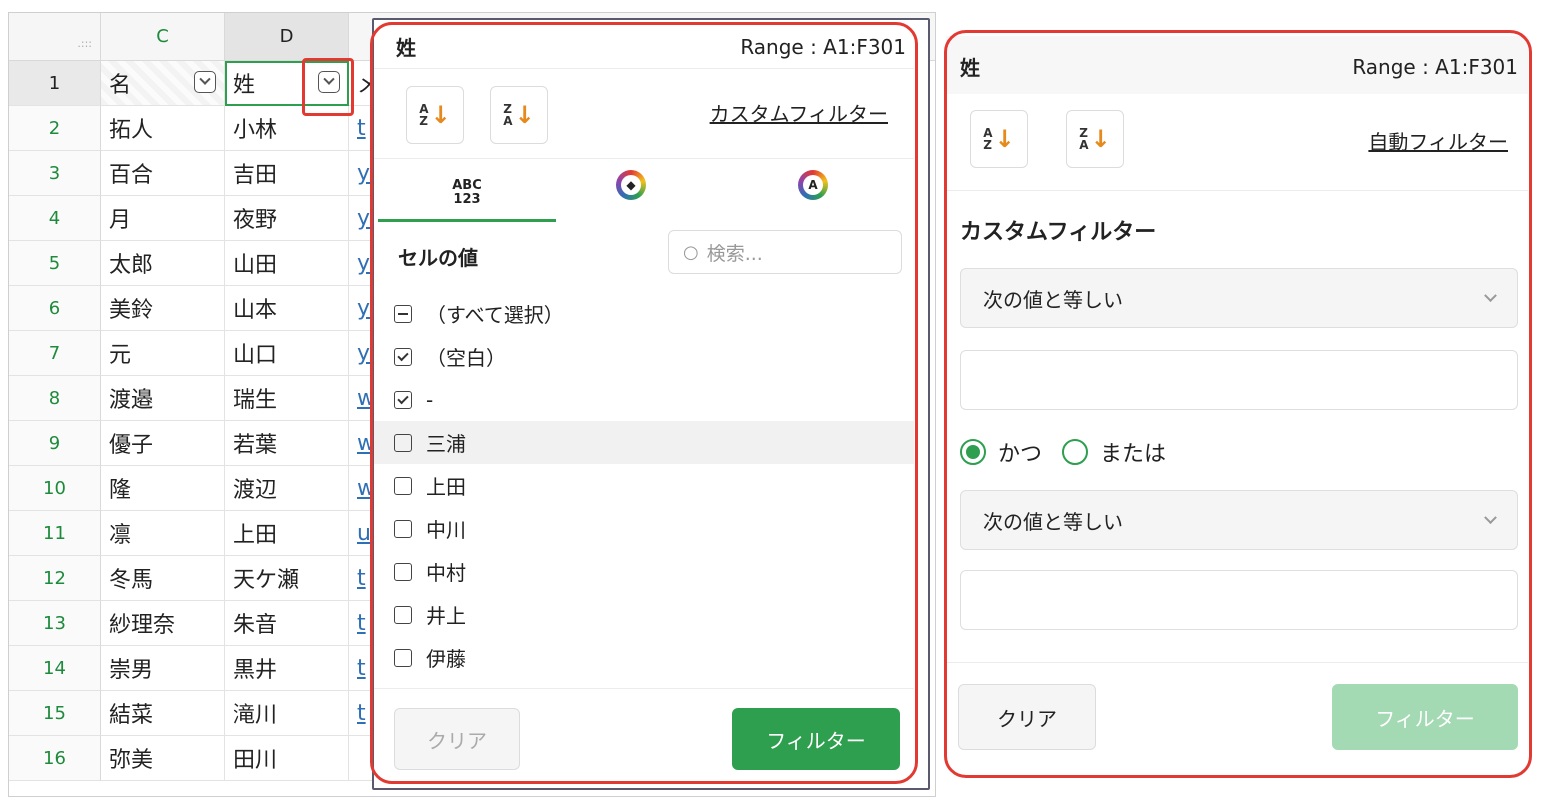  Describe the element at coordinates (1438, 140) in the screenshot. I see `auto-filter-link: 自動フィルター` at that location.